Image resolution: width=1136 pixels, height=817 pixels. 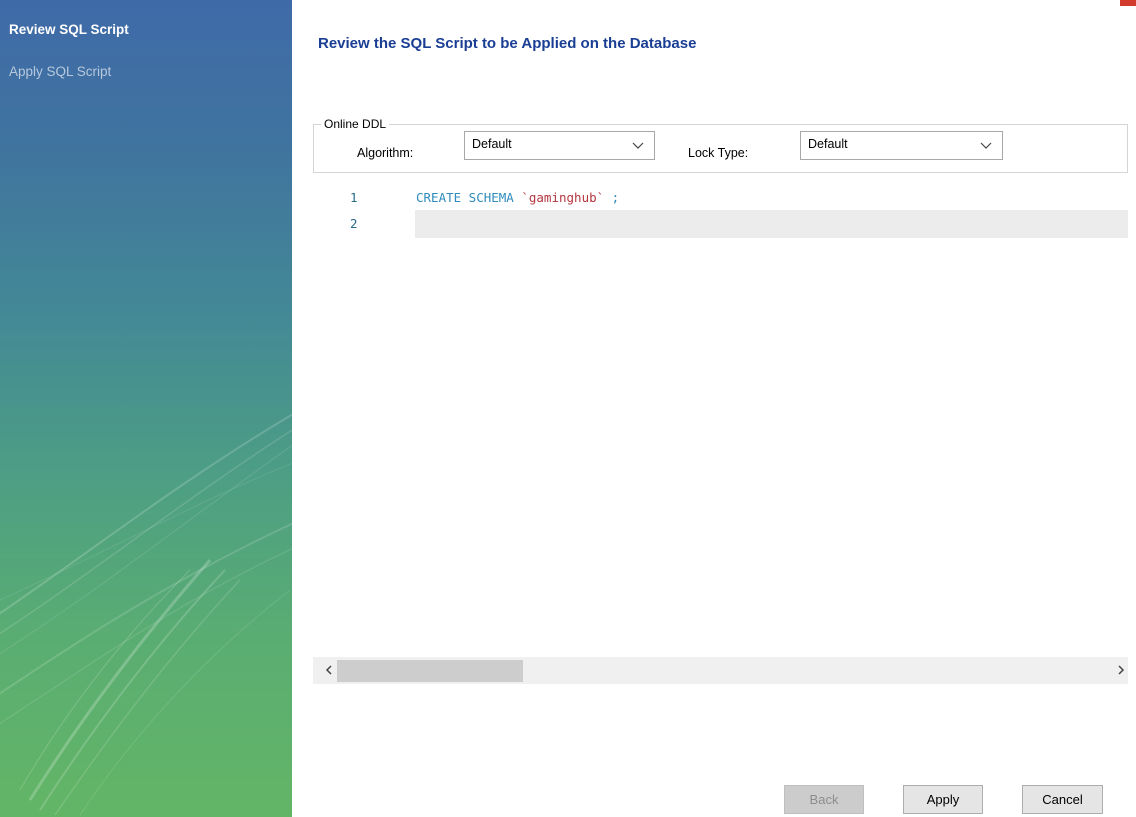 What do you see at coordinates (60, 71) in the screenshot?
I see `step-apply-sql-script: Apply SQL Script` at bounding box center [60, 71].